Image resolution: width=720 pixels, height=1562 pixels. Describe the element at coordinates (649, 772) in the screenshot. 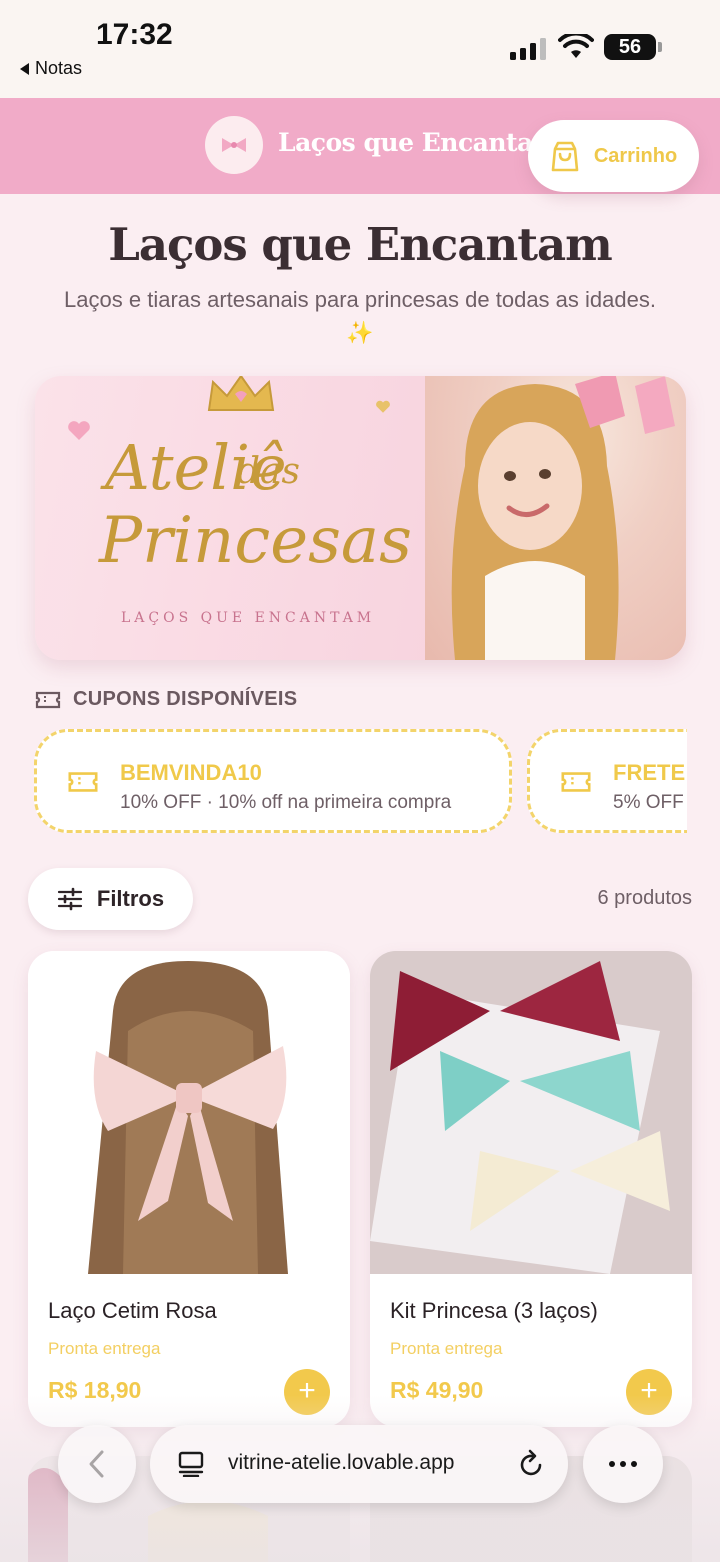

I see `coupon-code: FRETE` at that location.